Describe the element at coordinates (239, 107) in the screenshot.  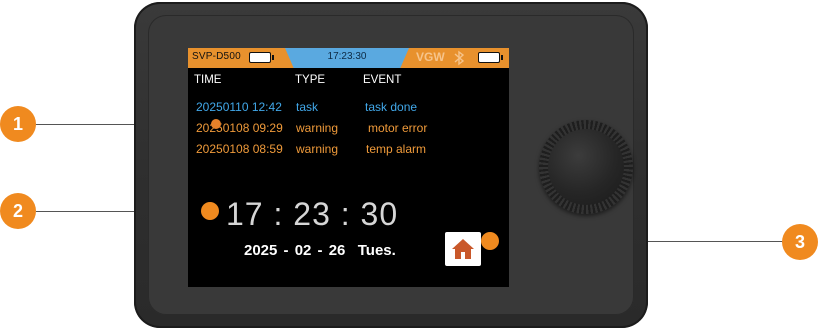
I see `event-time: 20250110 12:42` at that location.